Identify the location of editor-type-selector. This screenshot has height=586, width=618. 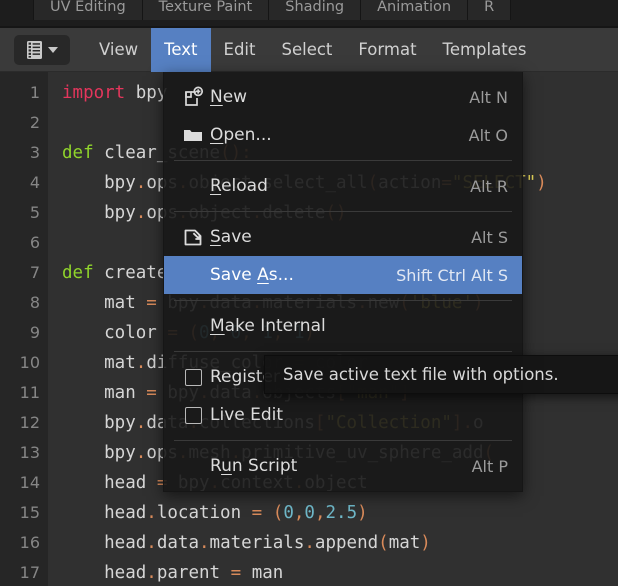
(42, 49).